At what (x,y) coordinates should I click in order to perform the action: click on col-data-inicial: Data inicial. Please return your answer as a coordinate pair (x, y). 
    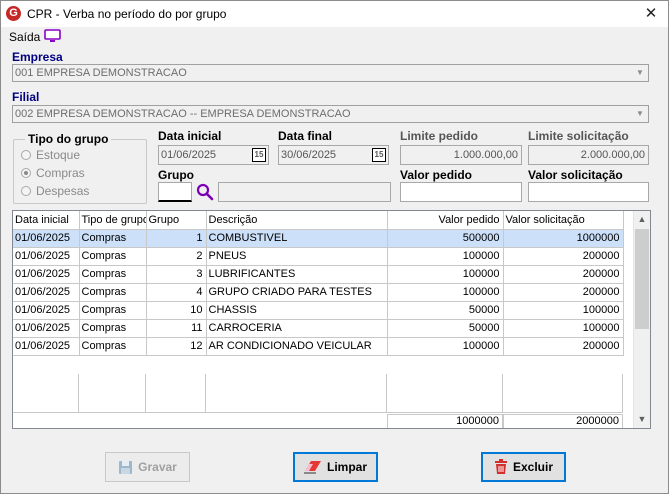
    Looking at the image, I should click on (46, 220).